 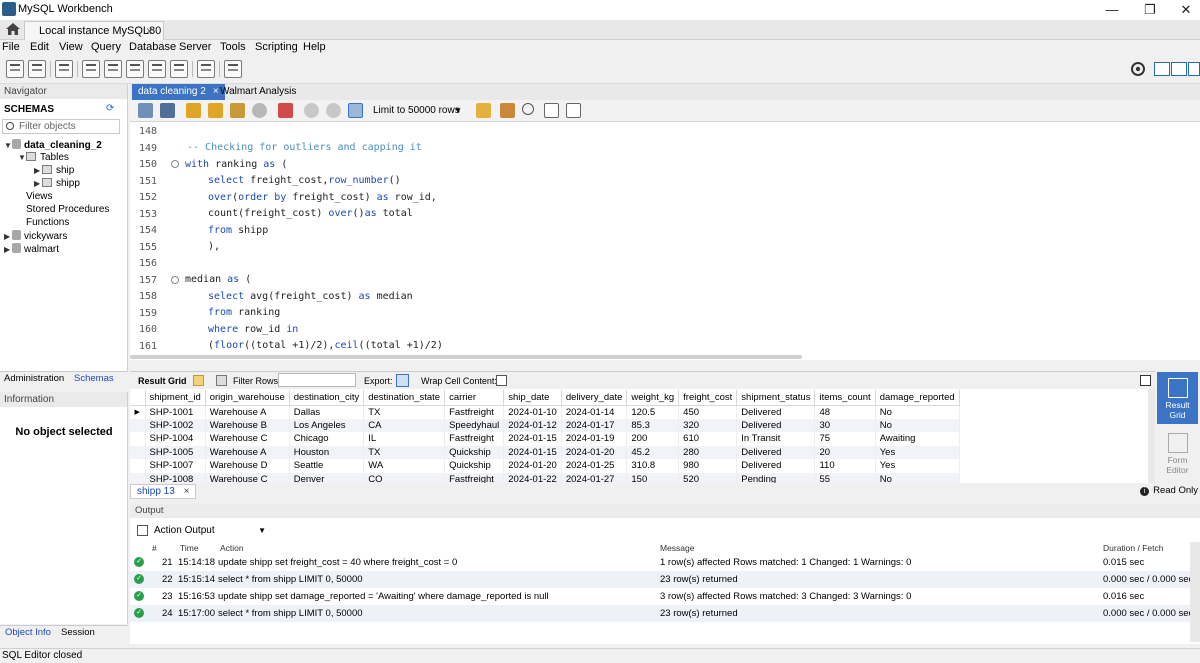 What do you see at coordinates (66, 249) in the screenshot?
I see `schema-walmart: ▶ walmart` at bounding box center [66, 249].